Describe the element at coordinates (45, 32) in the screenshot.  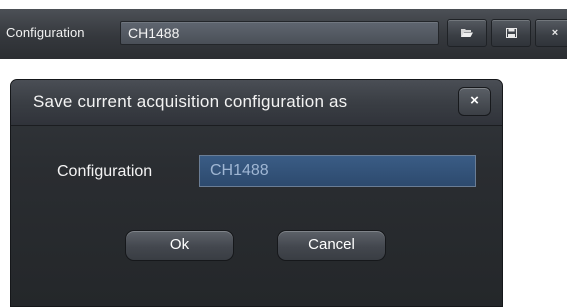
I see `configuration-label: Configuration` at that location.